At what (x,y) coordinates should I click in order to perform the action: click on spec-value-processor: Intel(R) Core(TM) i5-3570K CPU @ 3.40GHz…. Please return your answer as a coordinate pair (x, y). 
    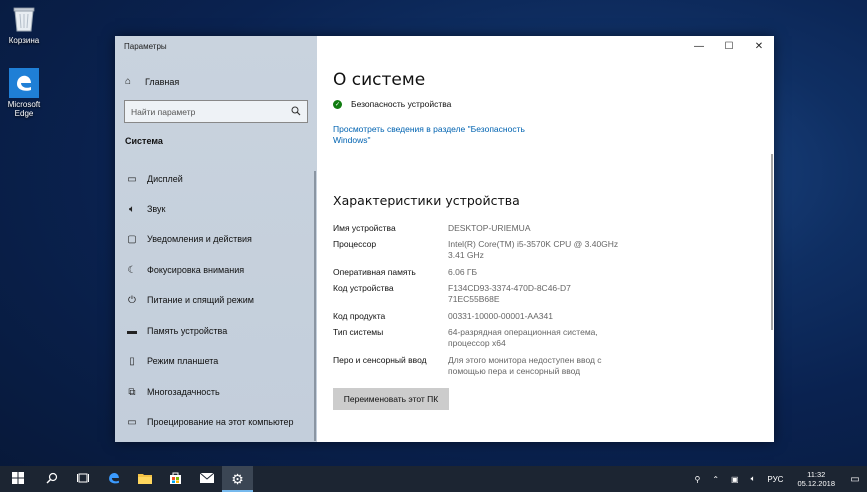
    Looking at the image, I should click on (533, 249).